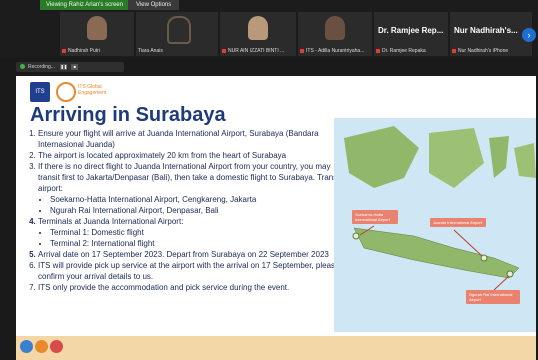 The height and width of the screenshot is (360, 538). Describe the element at coordinates (404, 51) in the screenshot. I see `participant-device: Dr. Ramjee Repaka` at that location.